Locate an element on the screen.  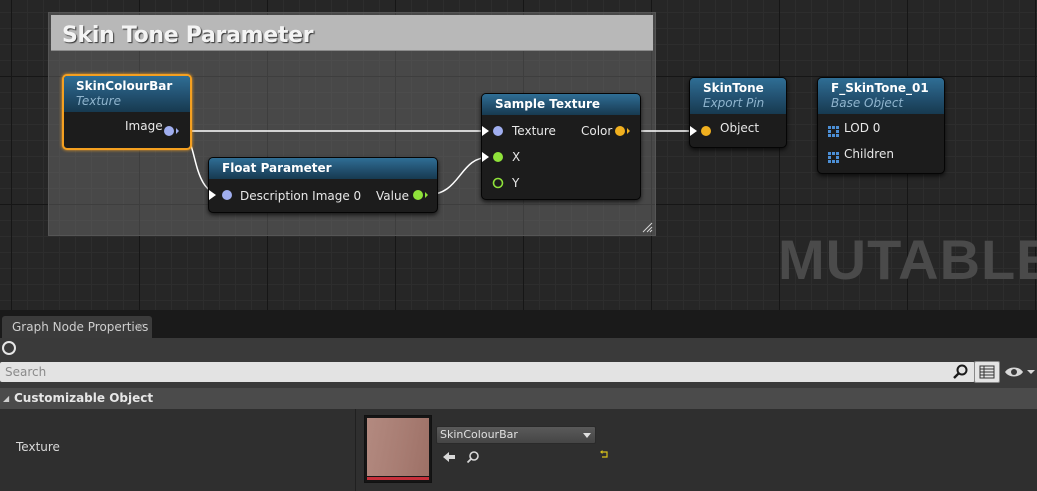
asset-picker-value: SkinColourBar is located at coordinates (479, 434).